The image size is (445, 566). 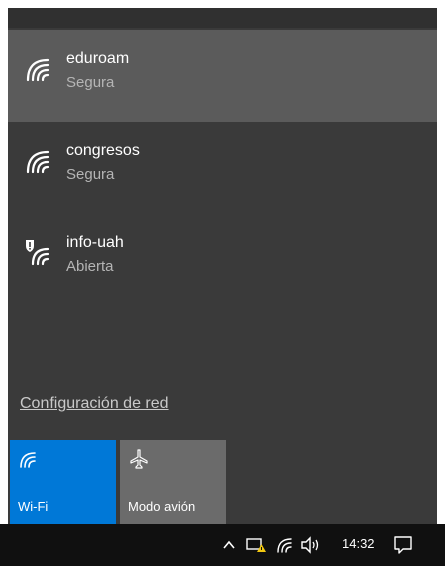 I want to click on airplane-icon, so click(x=139, y=459).